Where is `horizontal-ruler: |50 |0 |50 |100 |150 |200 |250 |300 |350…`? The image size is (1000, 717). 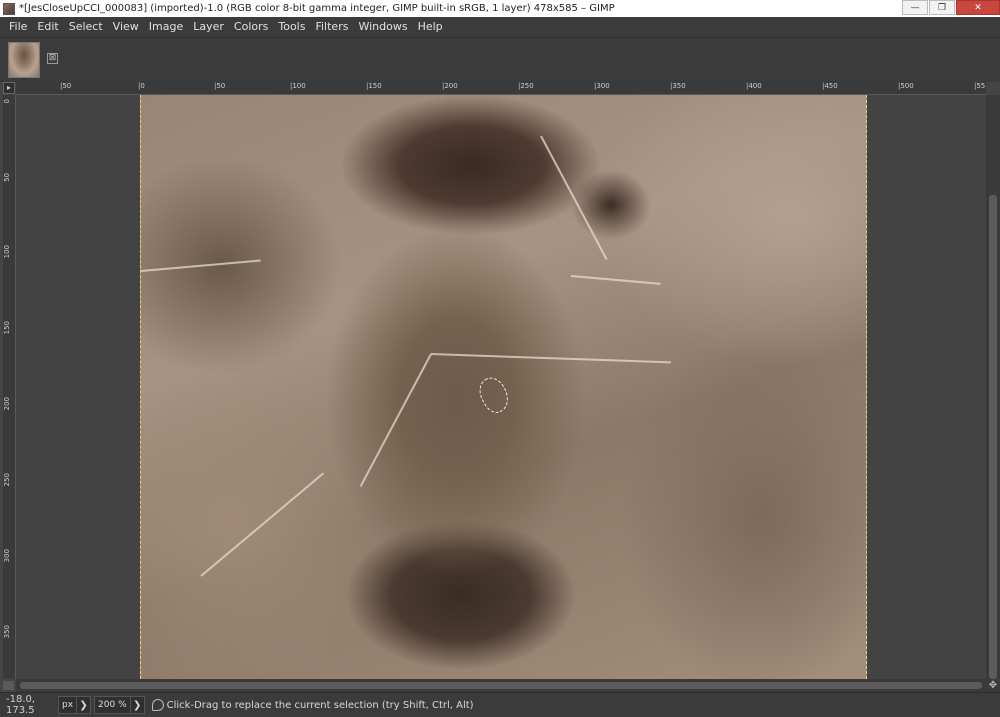
horizontal-ruler: |50 |0 |50 |100 |150 |200 |250 |300 |350… is located at coordinates (501, 88).